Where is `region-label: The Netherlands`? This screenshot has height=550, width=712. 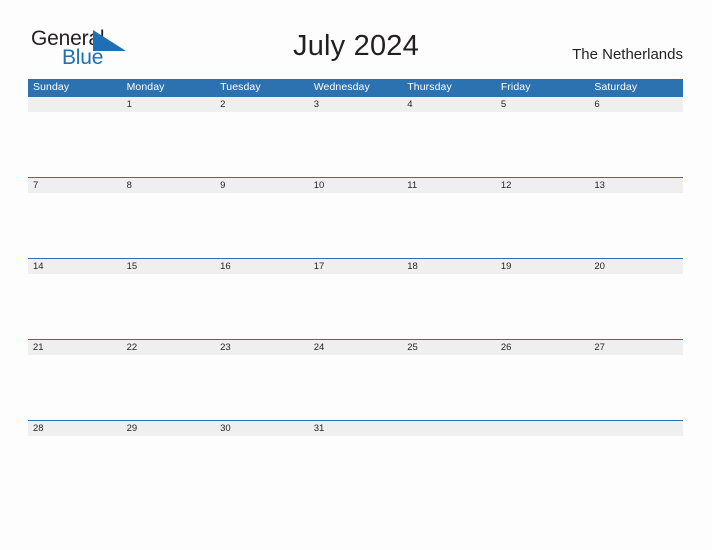
region-label: The Netherlands is located at coordinates (627, 54).